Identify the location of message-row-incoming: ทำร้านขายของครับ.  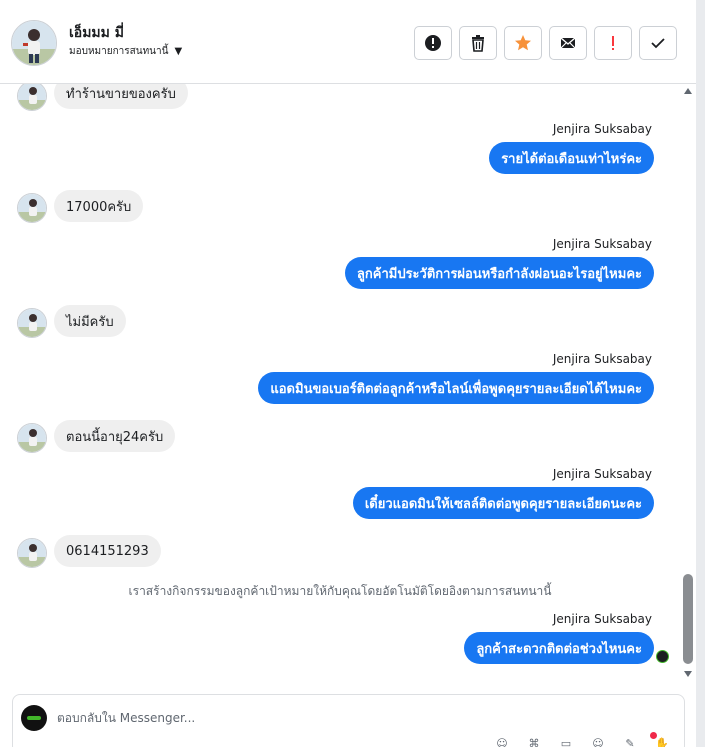
(340, 98).